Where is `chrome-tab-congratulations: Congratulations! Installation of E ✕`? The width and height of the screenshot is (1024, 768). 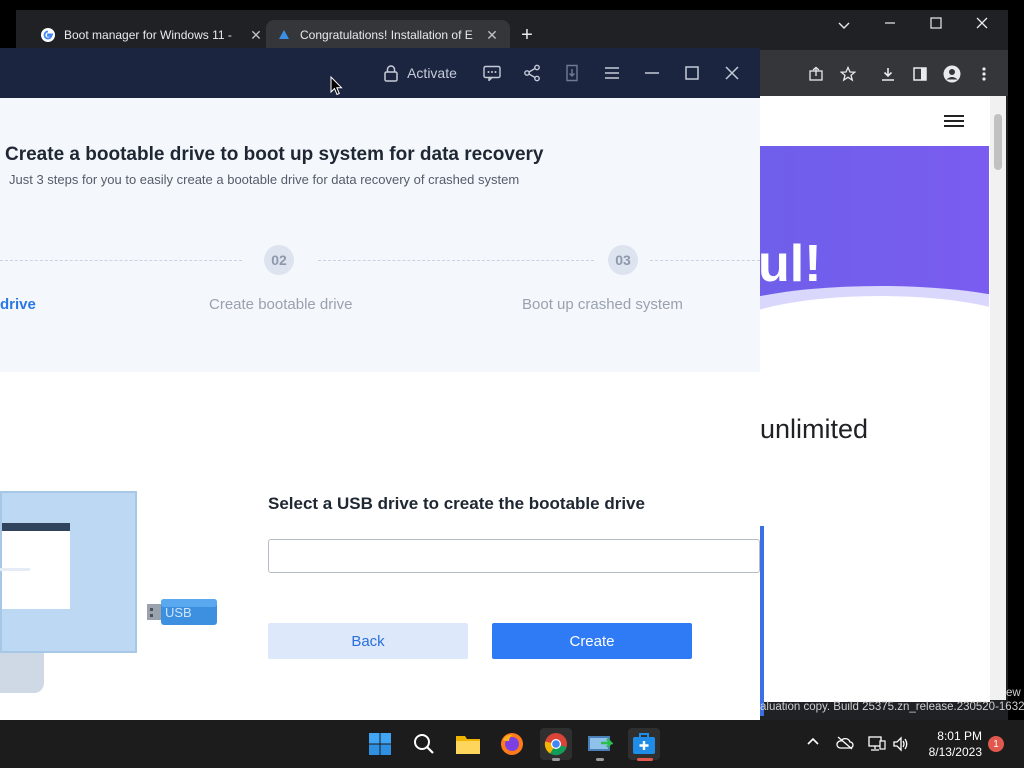
chrome-tab-congratulations: Congratulations! Installation of E ✕ is located at coordinates (388, 35).